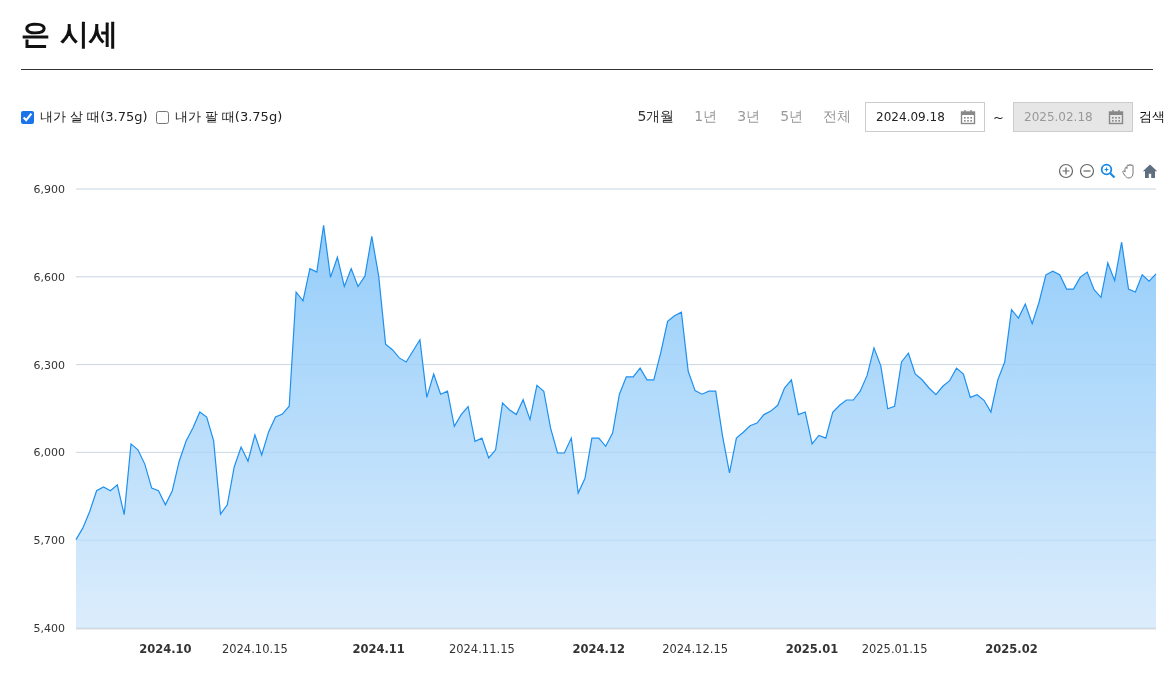  Describe the element at coordinates (228, 117) in the screenshot. I see `checkbox-label: 내가 팔 때(3.75g)` at that location.